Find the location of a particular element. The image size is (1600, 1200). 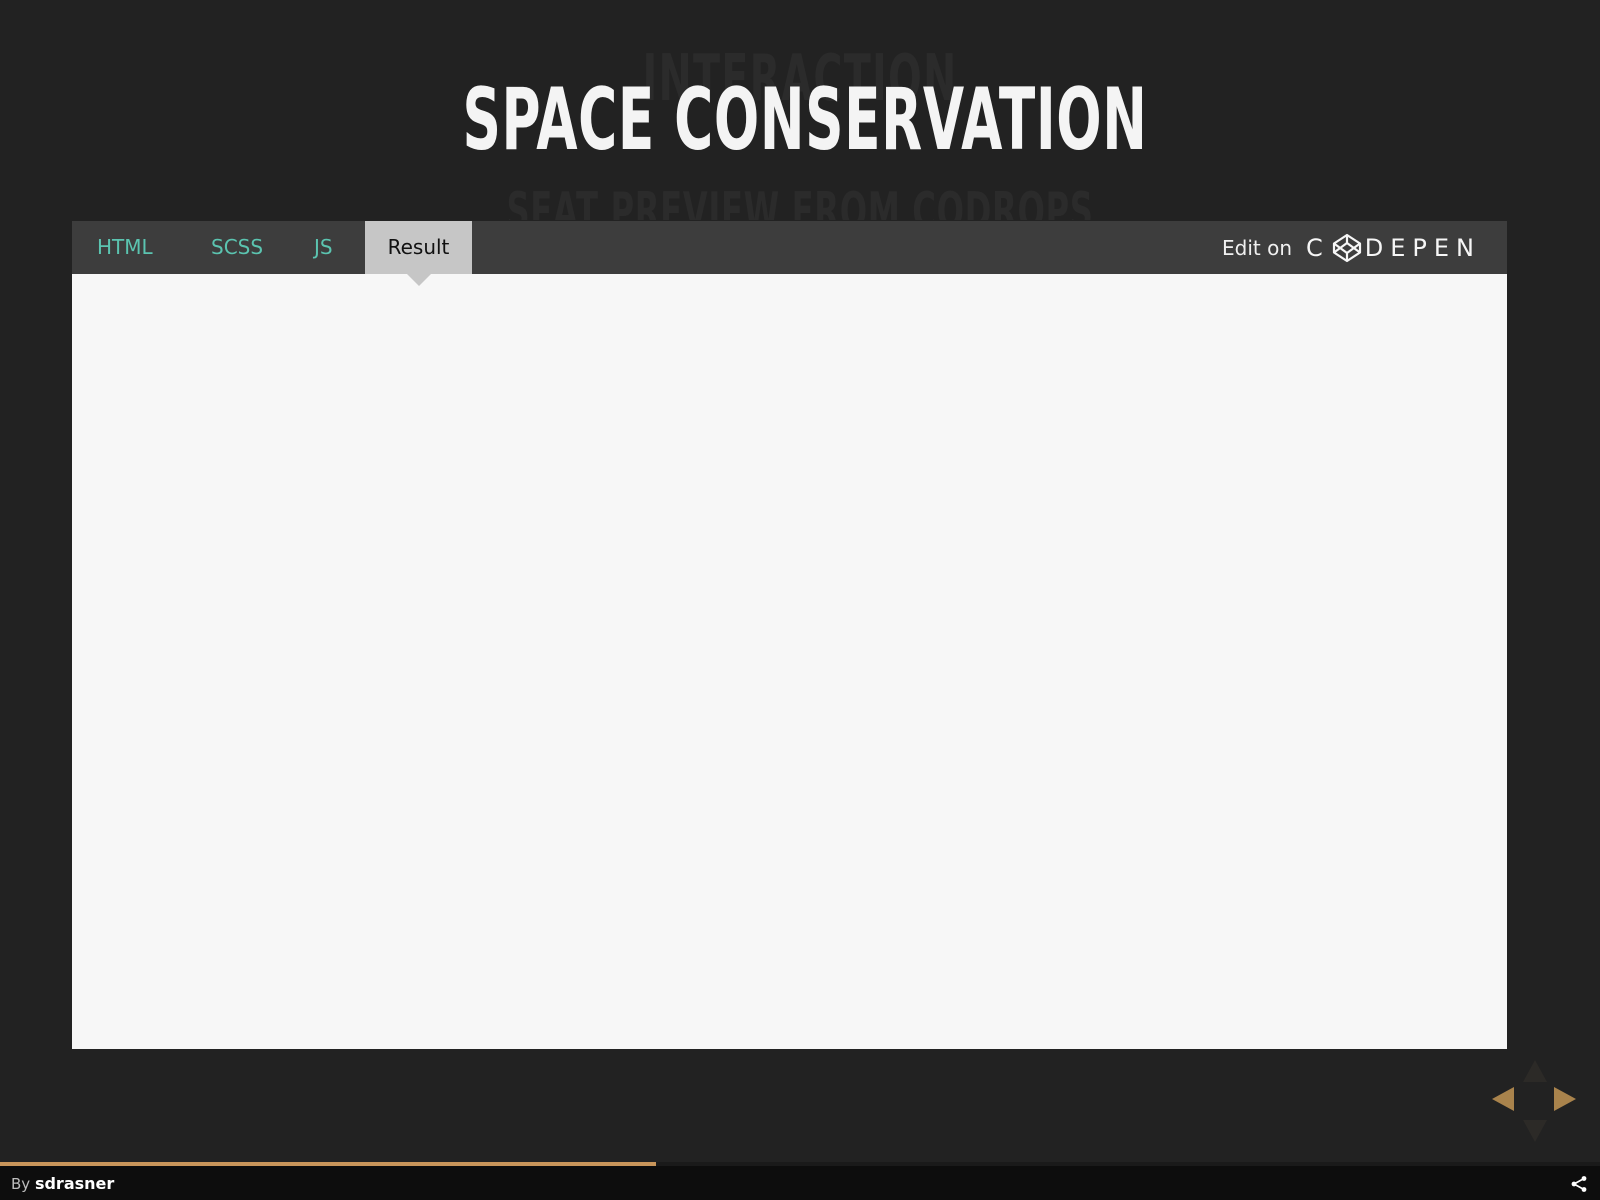

codepen-logo-letters: DEPEN is located at coordinates (1422, 247).